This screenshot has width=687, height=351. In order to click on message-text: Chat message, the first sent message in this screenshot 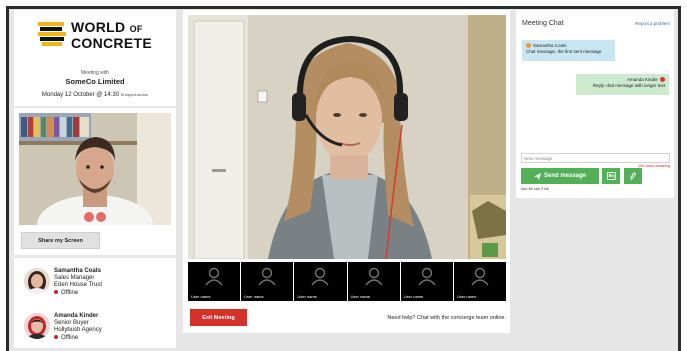, I will do `click(564, 51)`.